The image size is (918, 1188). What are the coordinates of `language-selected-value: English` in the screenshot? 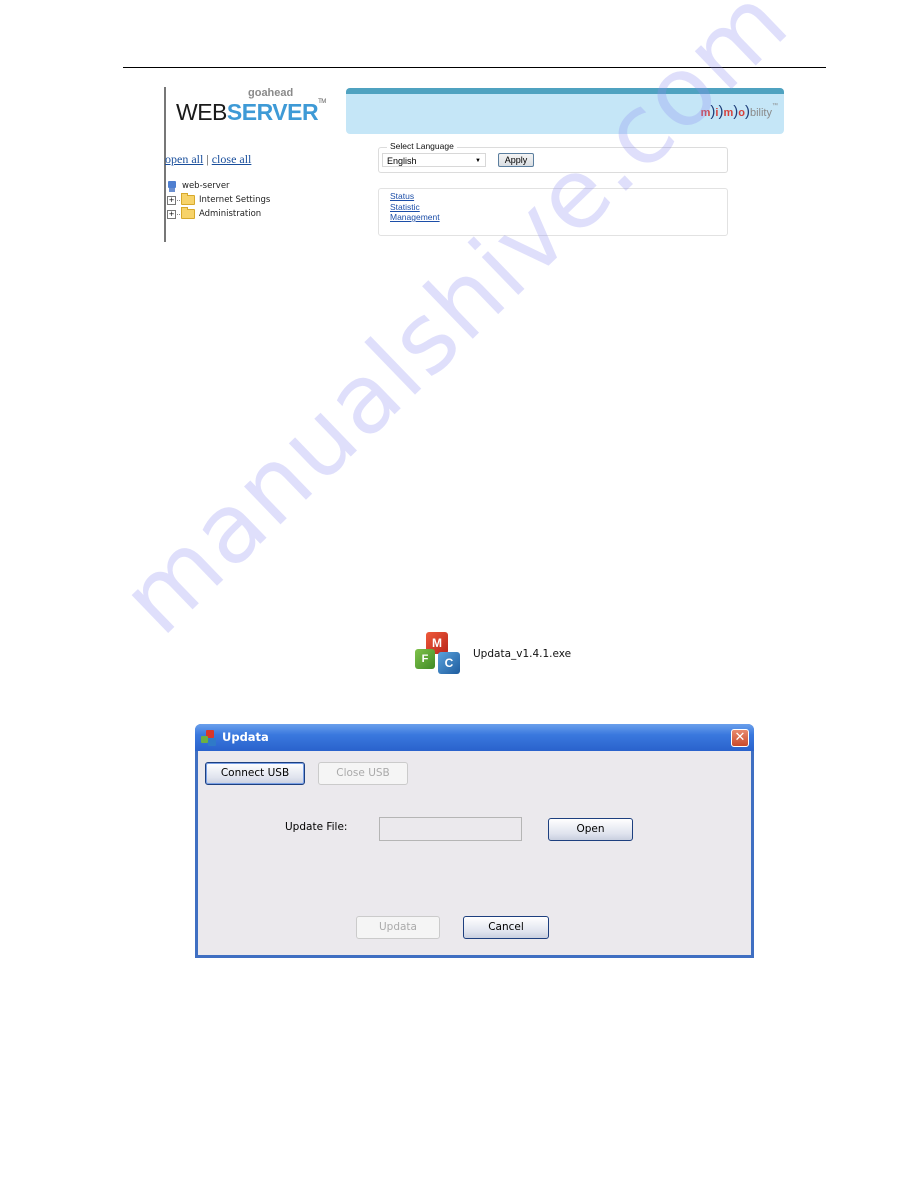 It's located at (402, 161).